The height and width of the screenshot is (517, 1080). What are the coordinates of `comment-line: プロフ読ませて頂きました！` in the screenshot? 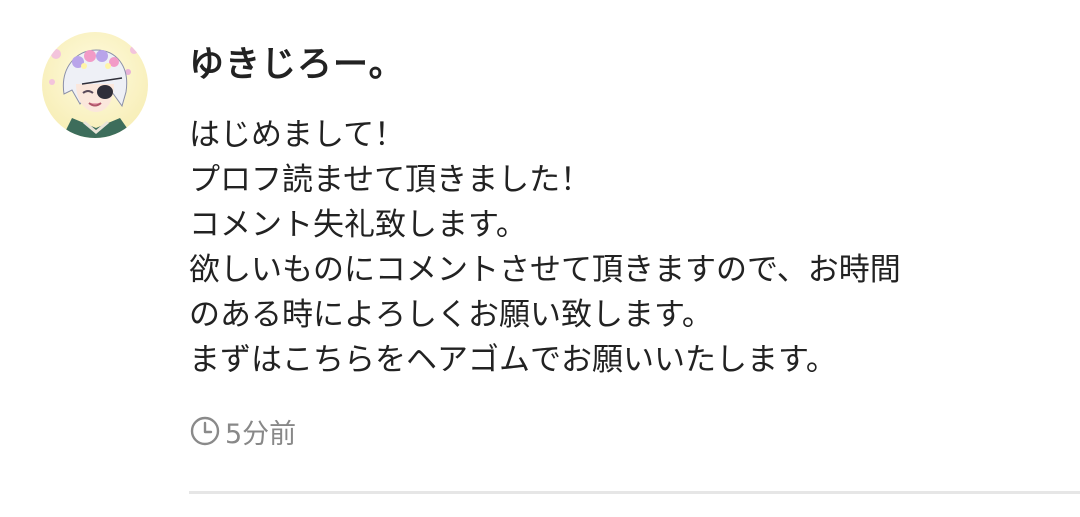 It's located at (390, 180).